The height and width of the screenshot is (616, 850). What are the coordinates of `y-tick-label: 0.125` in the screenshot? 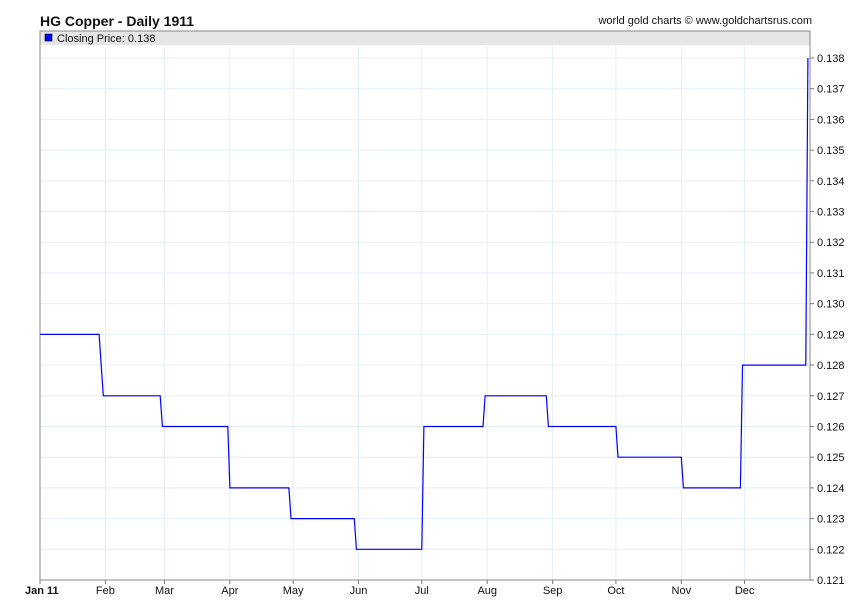 It's located at (831, 458).